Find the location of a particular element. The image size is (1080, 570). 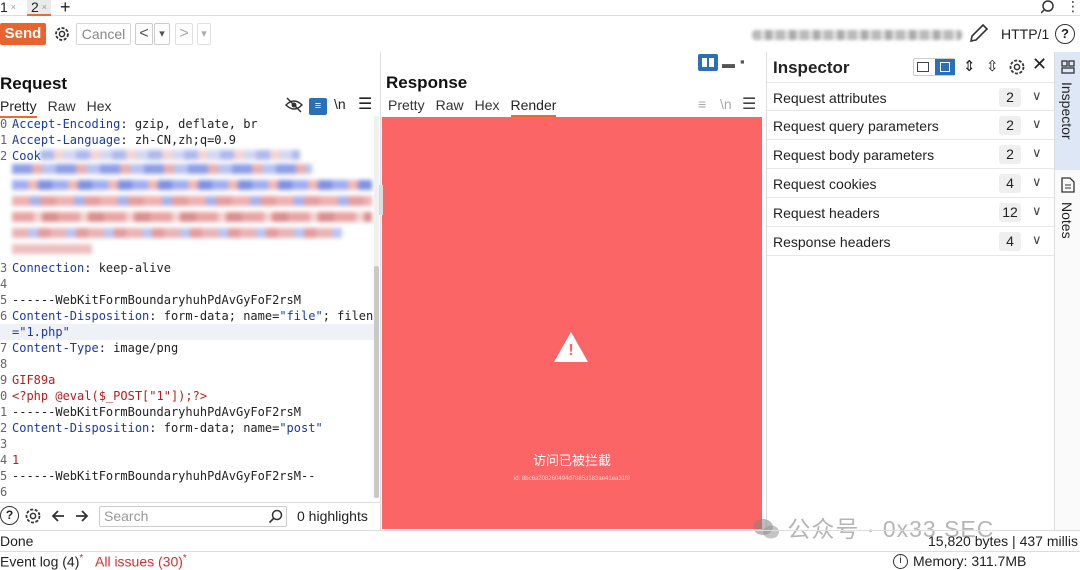

response-title: Response is located at coordinates (427, 82).